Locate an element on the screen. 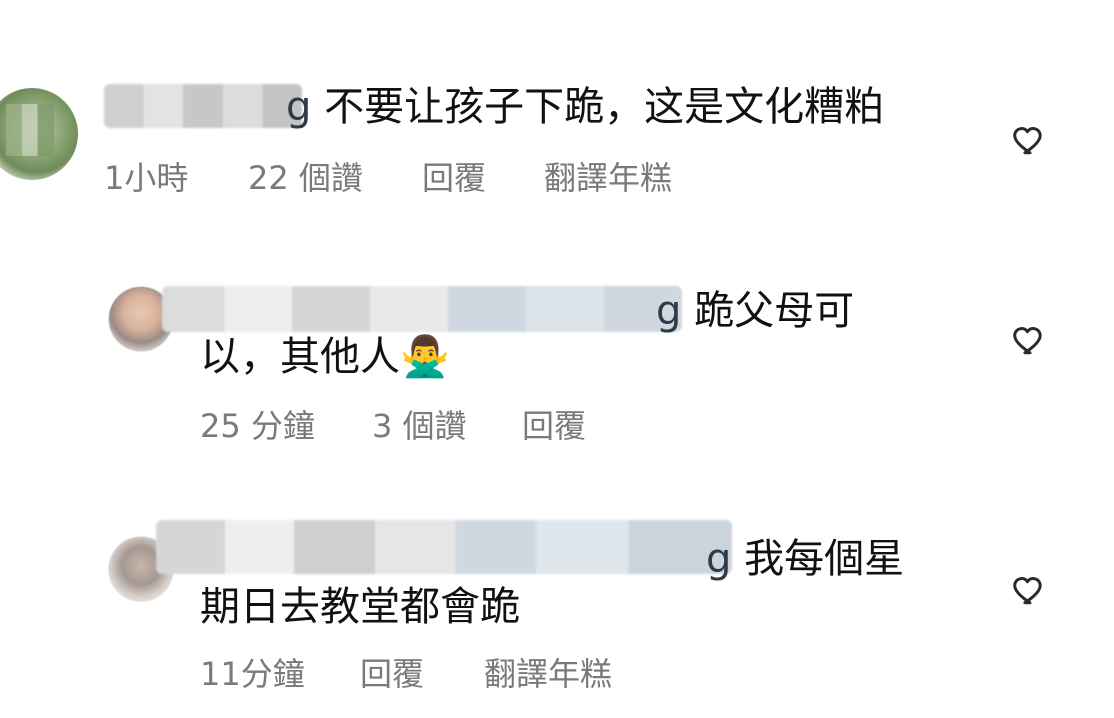 This screenshot has height=718, width=1114. comment-text-line2: 期日去教堂都會跪 is located at coordinates (360, 607).